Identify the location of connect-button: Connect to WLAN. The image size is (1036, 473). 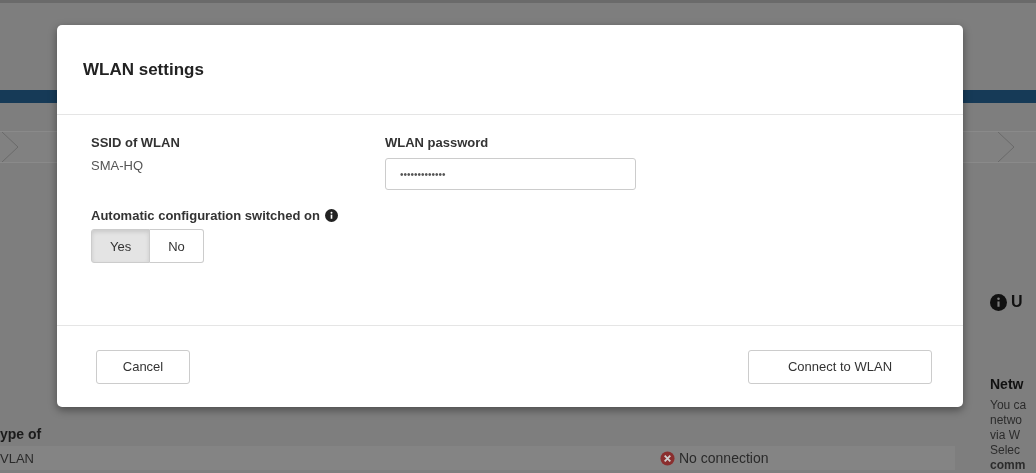
(840, 366).